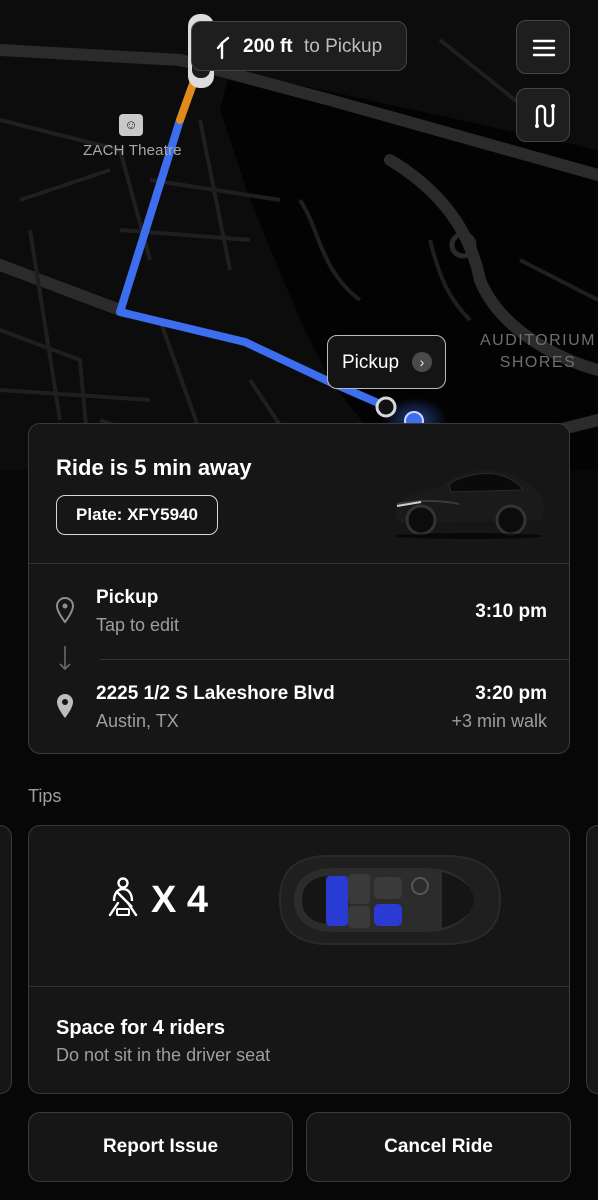 The image size is (598, 1200). What do you see at coordinates (180, 900) in the screenshot?
I see `seat-count: X 4` at bounding box center [180, 900].